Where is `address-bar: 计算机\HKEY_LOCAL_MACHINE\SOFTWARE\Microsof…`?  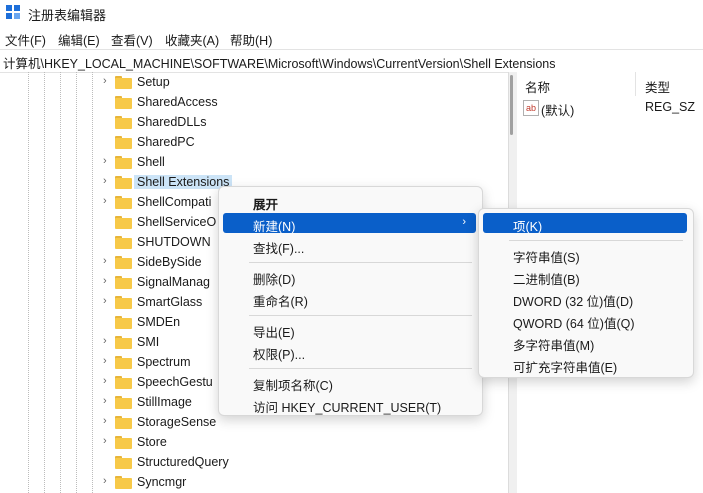
address-bar: 计算机\HKEY_LOCAL_MACHINE\SOFTWARE\Microsof… is located at coordinates (351, 61).